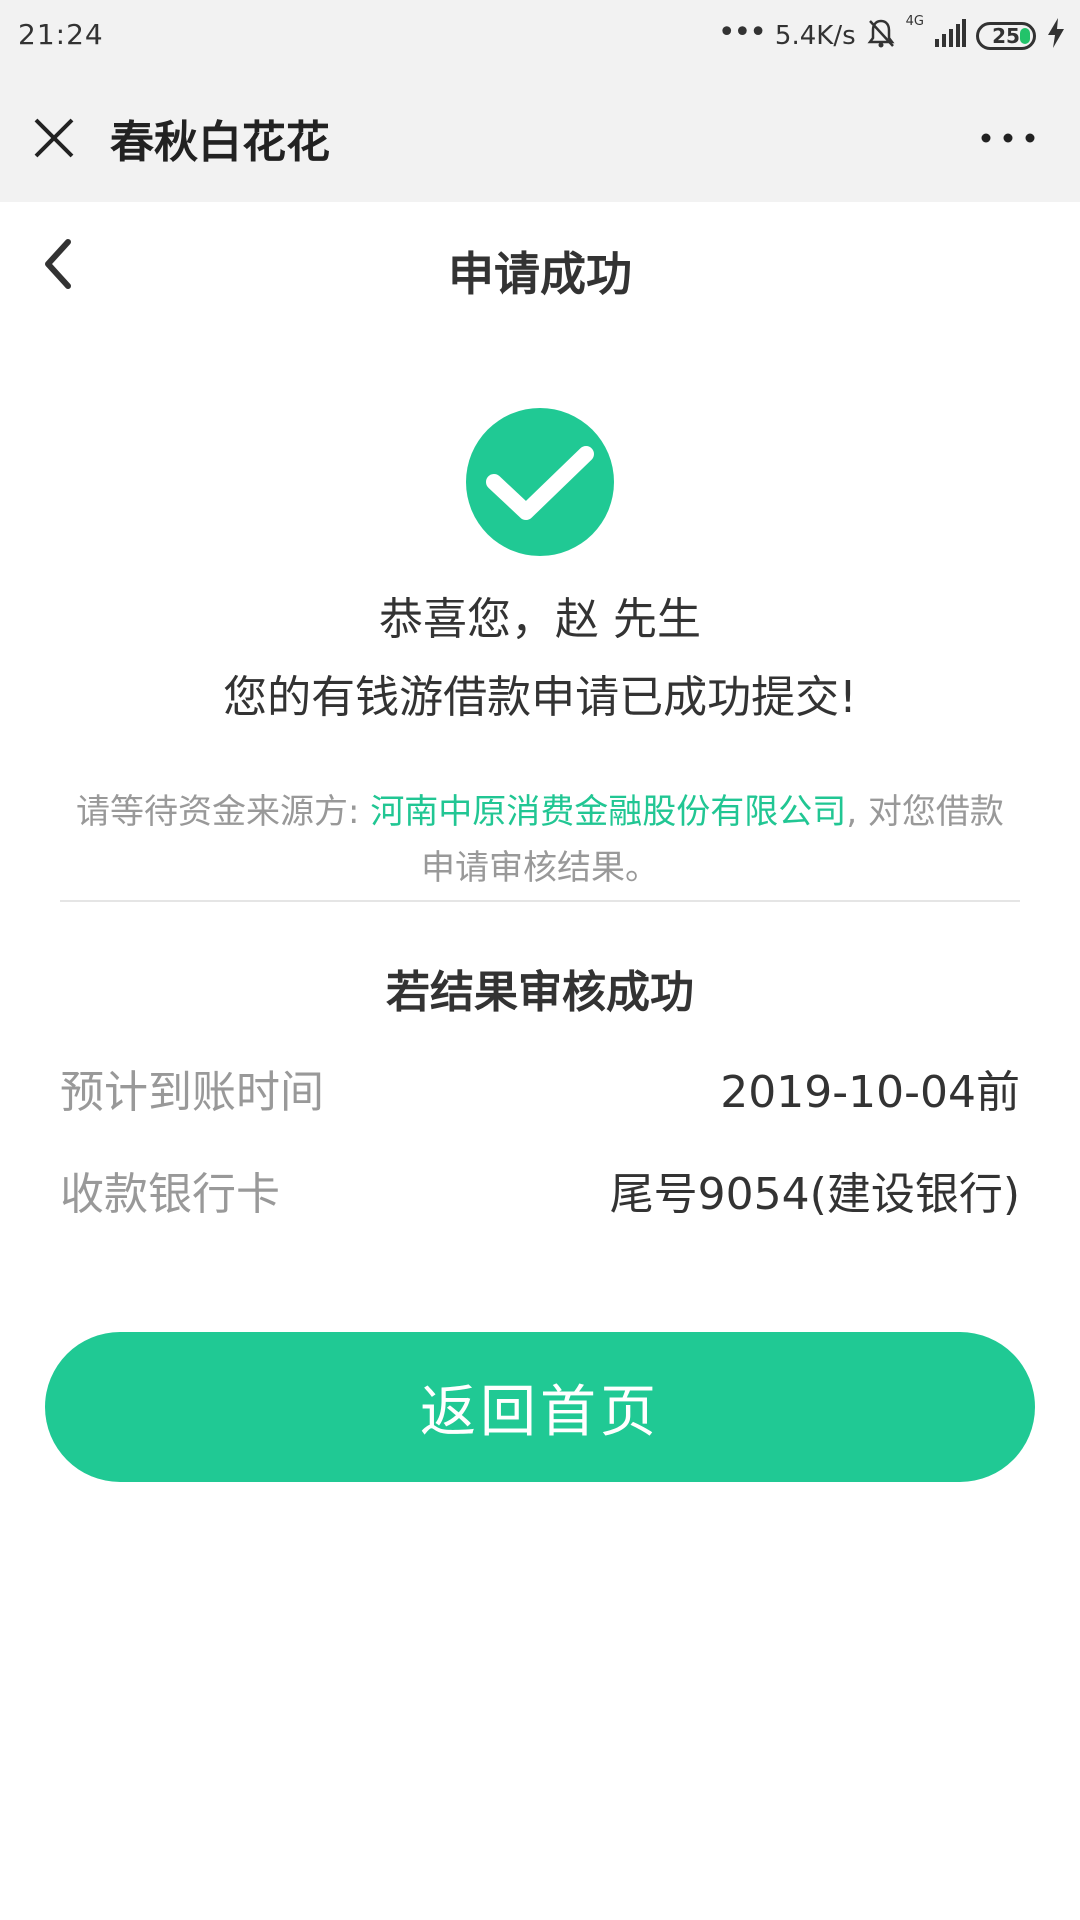  Describe the element at coordinates (540, 1190) in the screenshot. I see `bank-card-row: 收款银行卡 尾号9054(建设银行)` at that location.